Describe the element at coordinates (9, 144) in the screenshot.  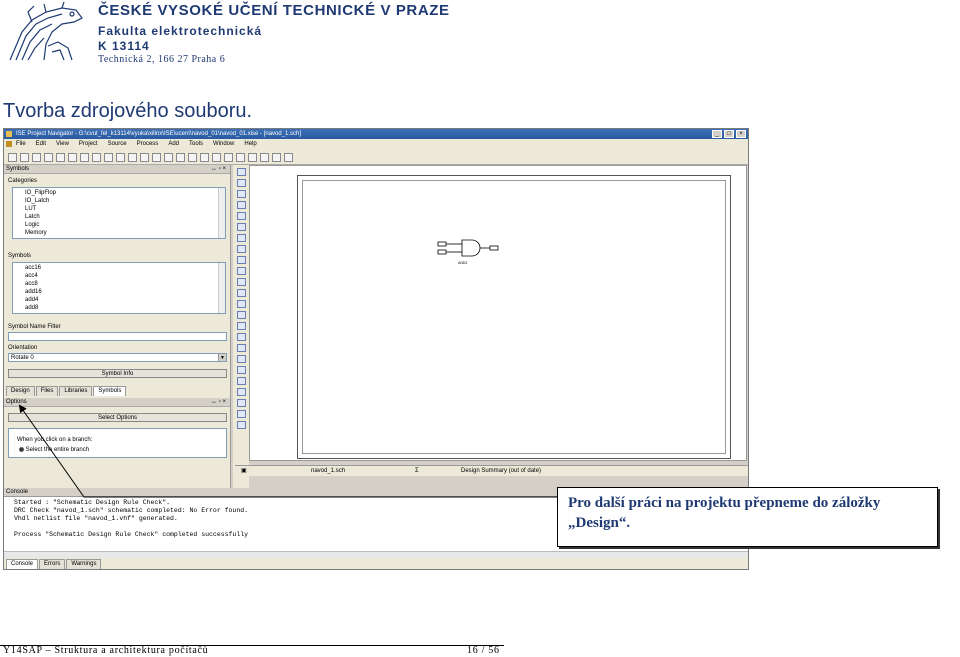
I see `doc-menu-icon` at that location.